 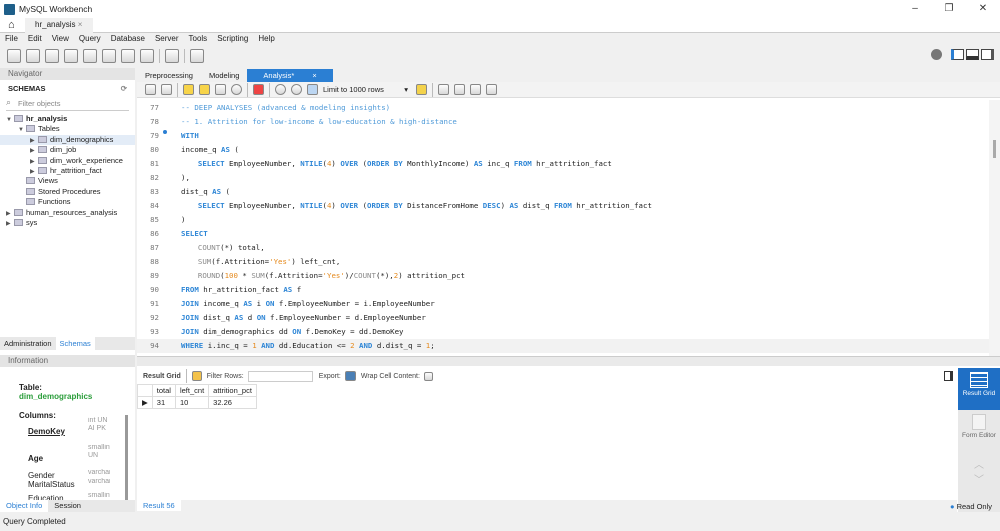 I want to click on table-row: ▶ 31 10 32.26, so click(x=197, y=402).